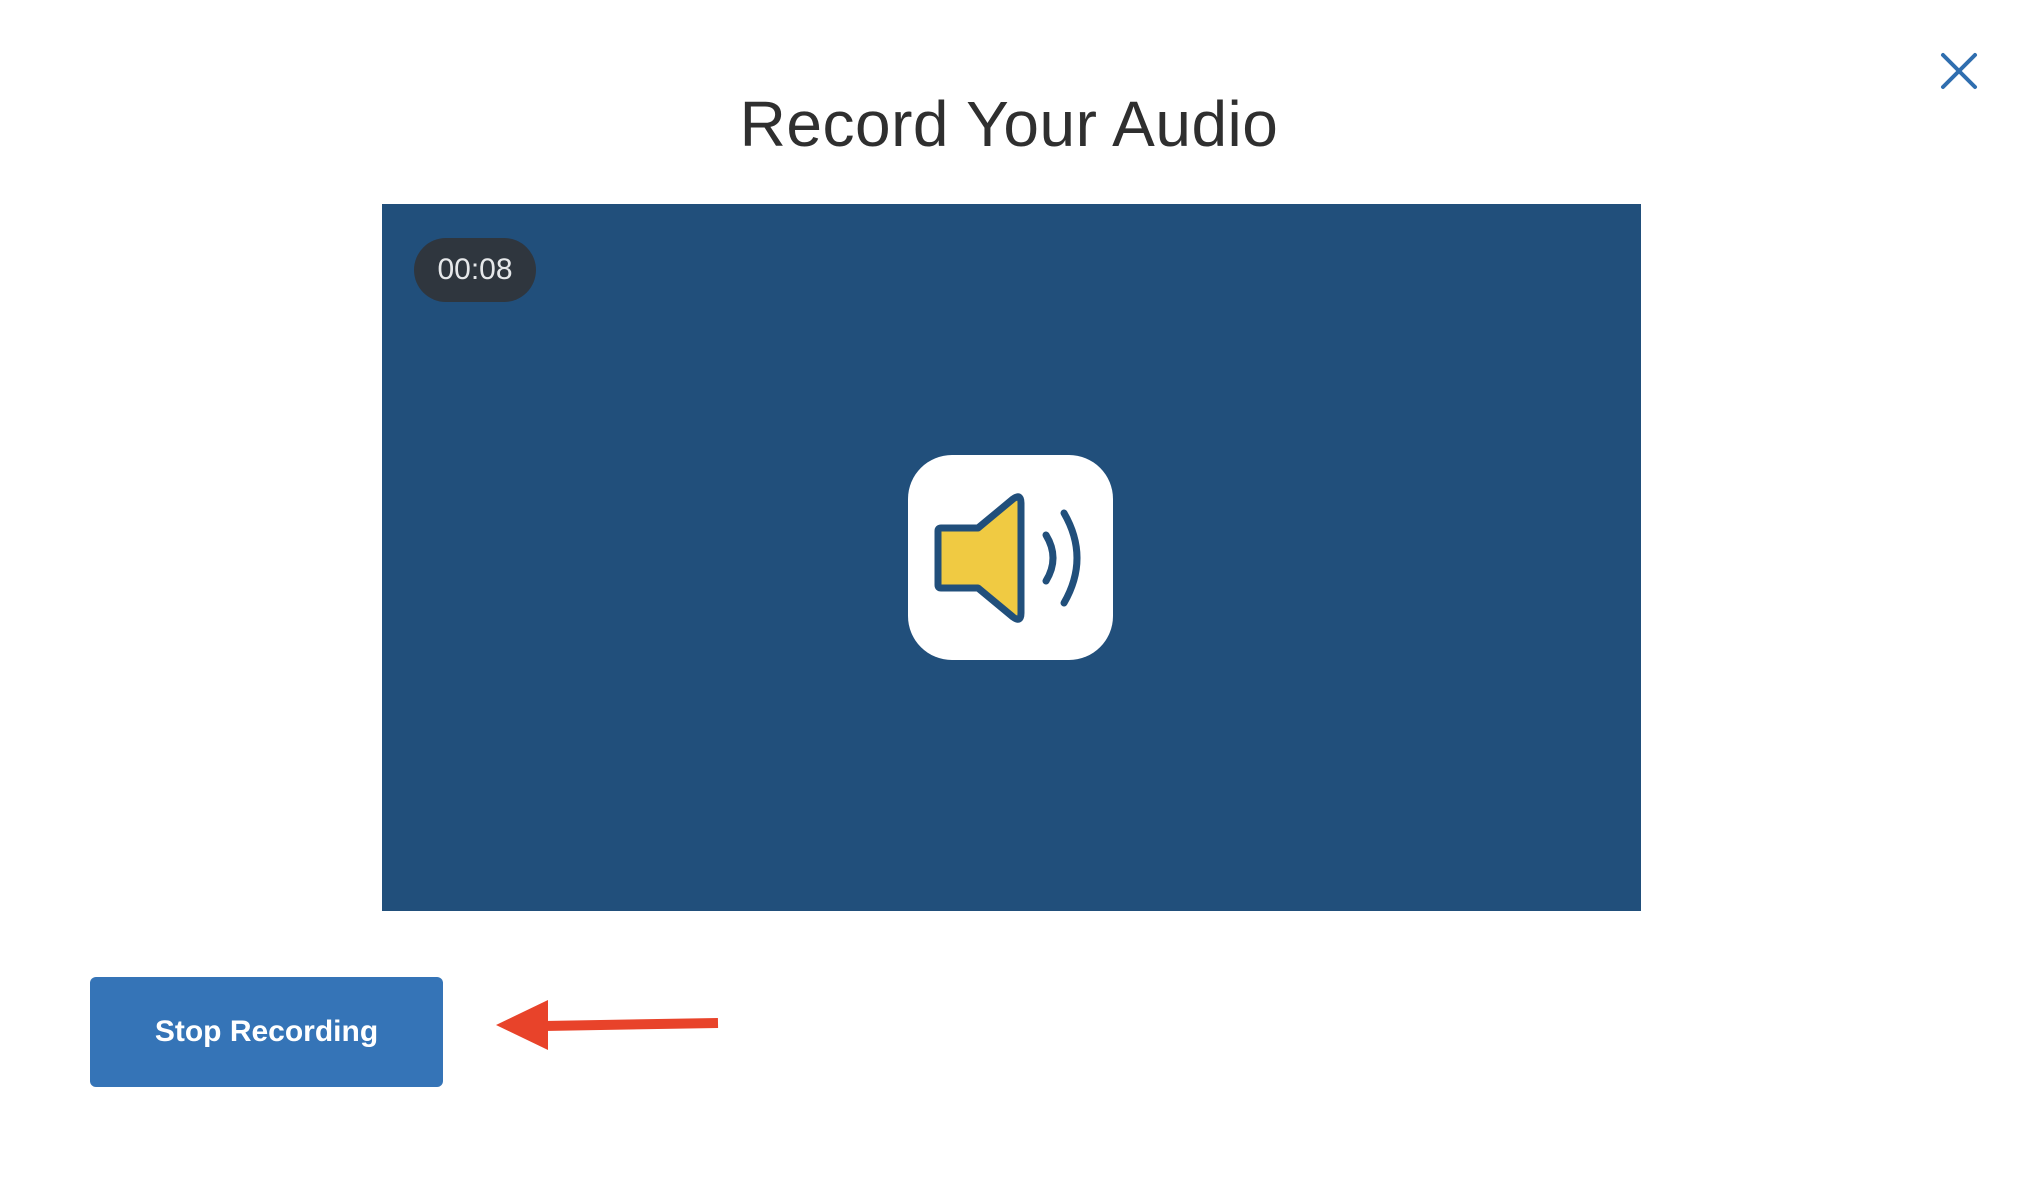 Image resolution: width=2018 pixels, height=1204 pixels. I want to click on annotation-arrow, so click(607, 1024).